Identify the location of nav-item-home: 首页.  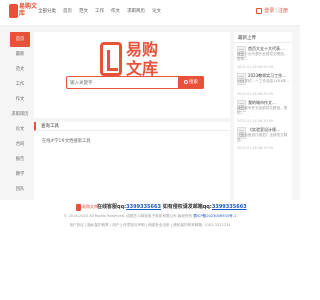
(67, 11).